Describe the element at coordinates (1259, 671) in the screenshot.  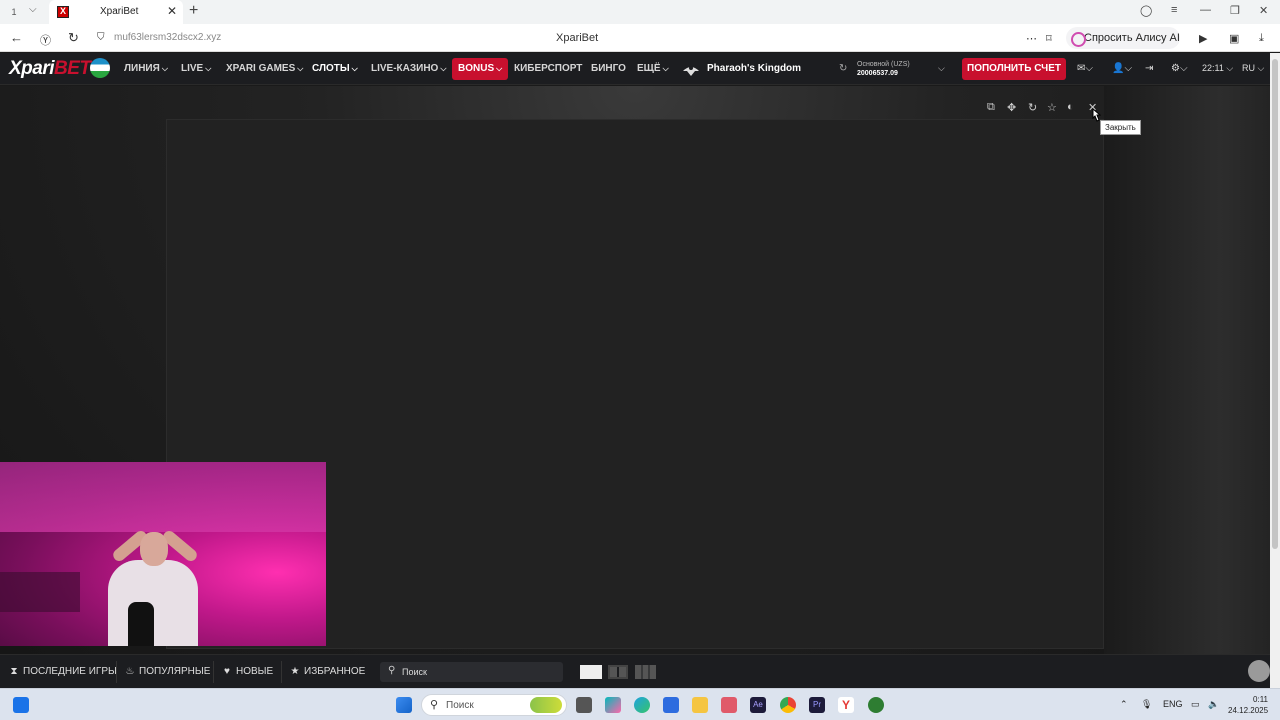
I see `support-chat-button` at that location.